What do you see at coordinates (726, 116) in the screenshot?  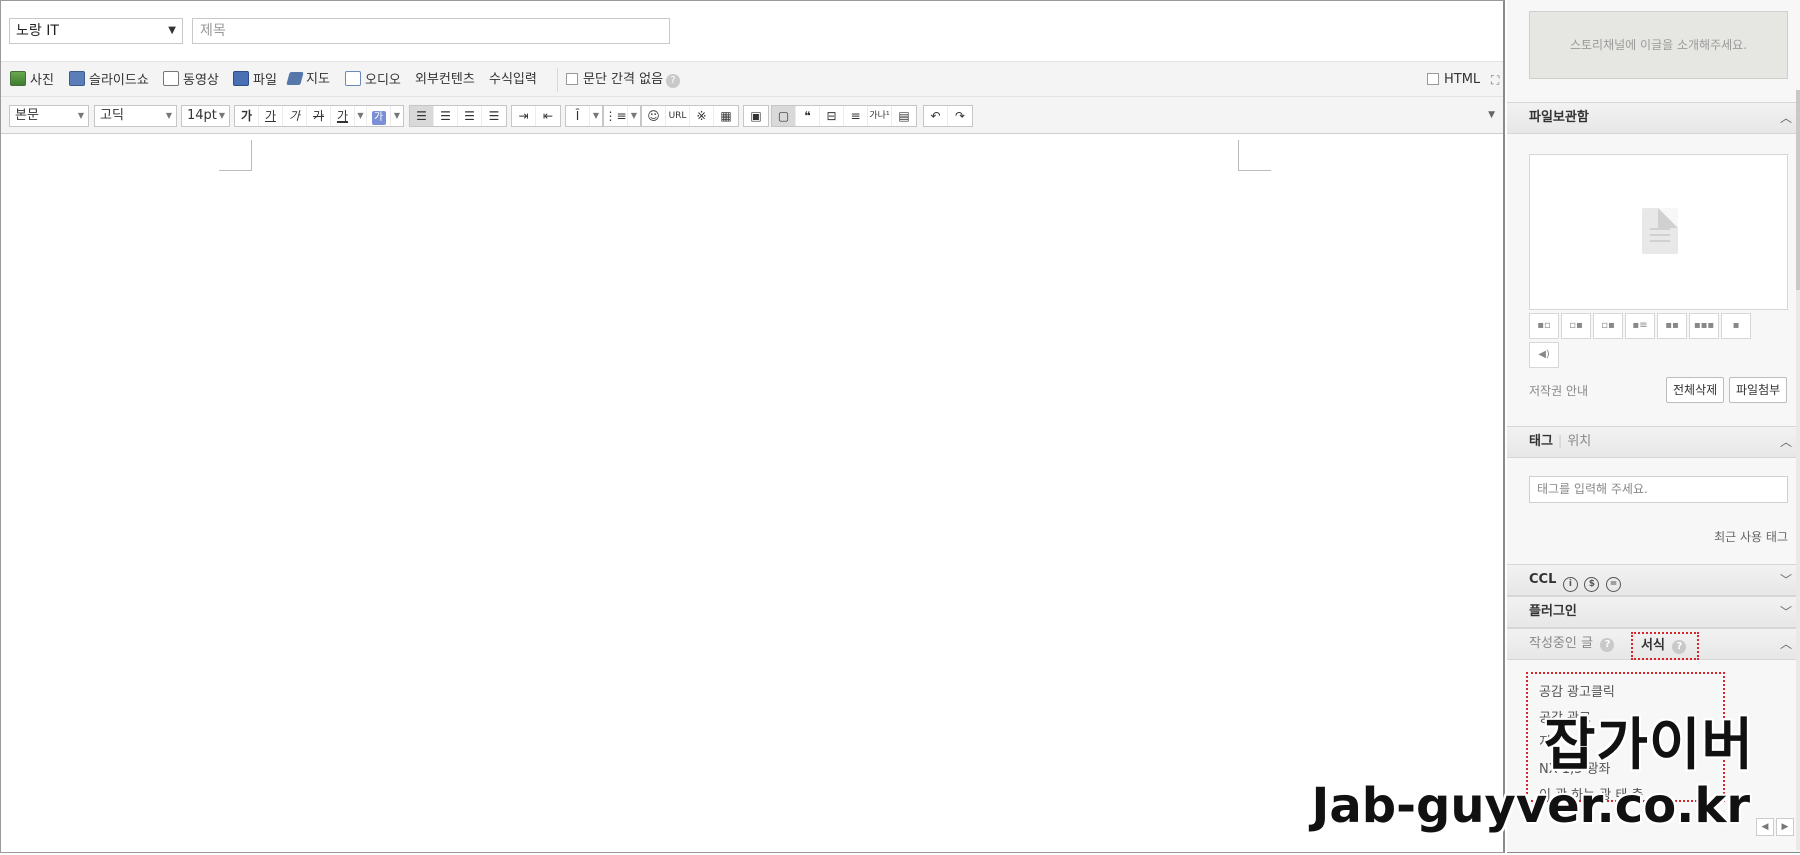 I see `table-icon: ▦` at bounding box center [726, 116].